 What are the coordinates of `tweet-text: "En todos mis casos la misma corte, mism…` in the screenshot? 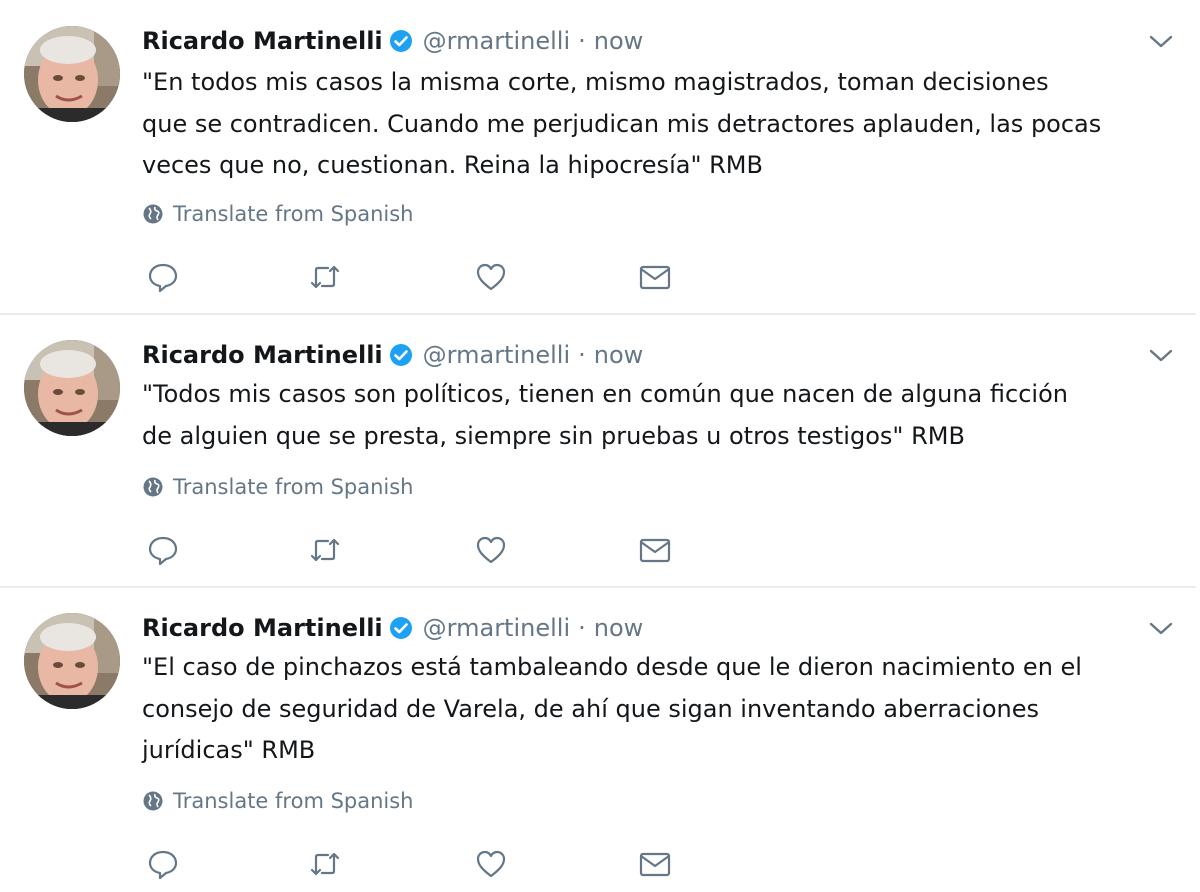 It's located at (622, 123).